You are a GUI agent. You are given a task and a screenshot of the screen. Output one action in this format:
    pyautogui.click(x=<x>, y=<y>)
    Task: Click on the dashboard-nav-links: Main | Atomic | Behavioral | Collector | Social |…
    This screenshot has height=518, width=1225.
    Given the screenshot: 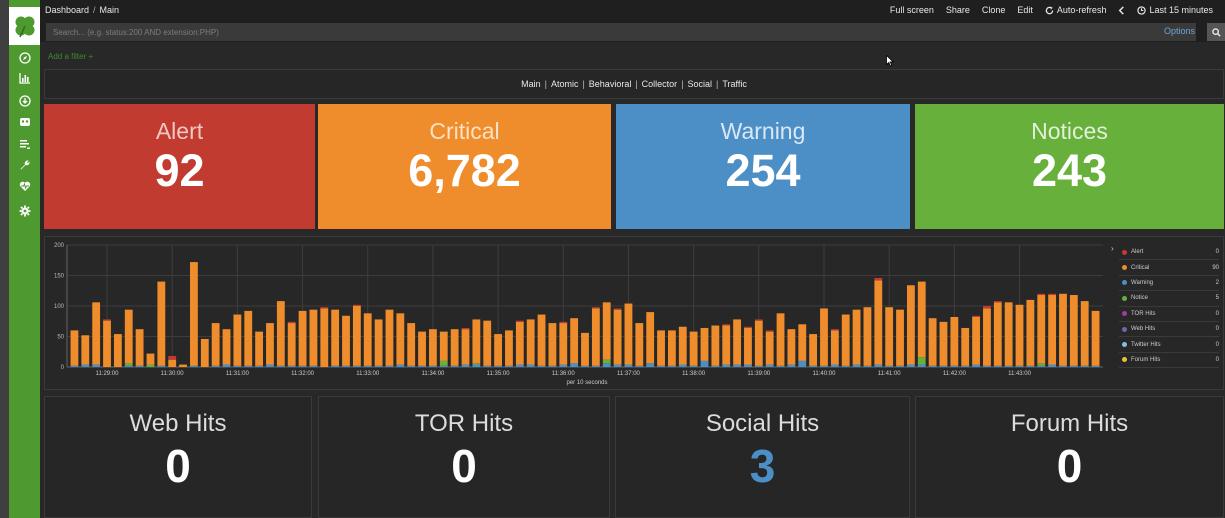 What is the action you would take?
    pyautogui.click(x=634, y=84)
    